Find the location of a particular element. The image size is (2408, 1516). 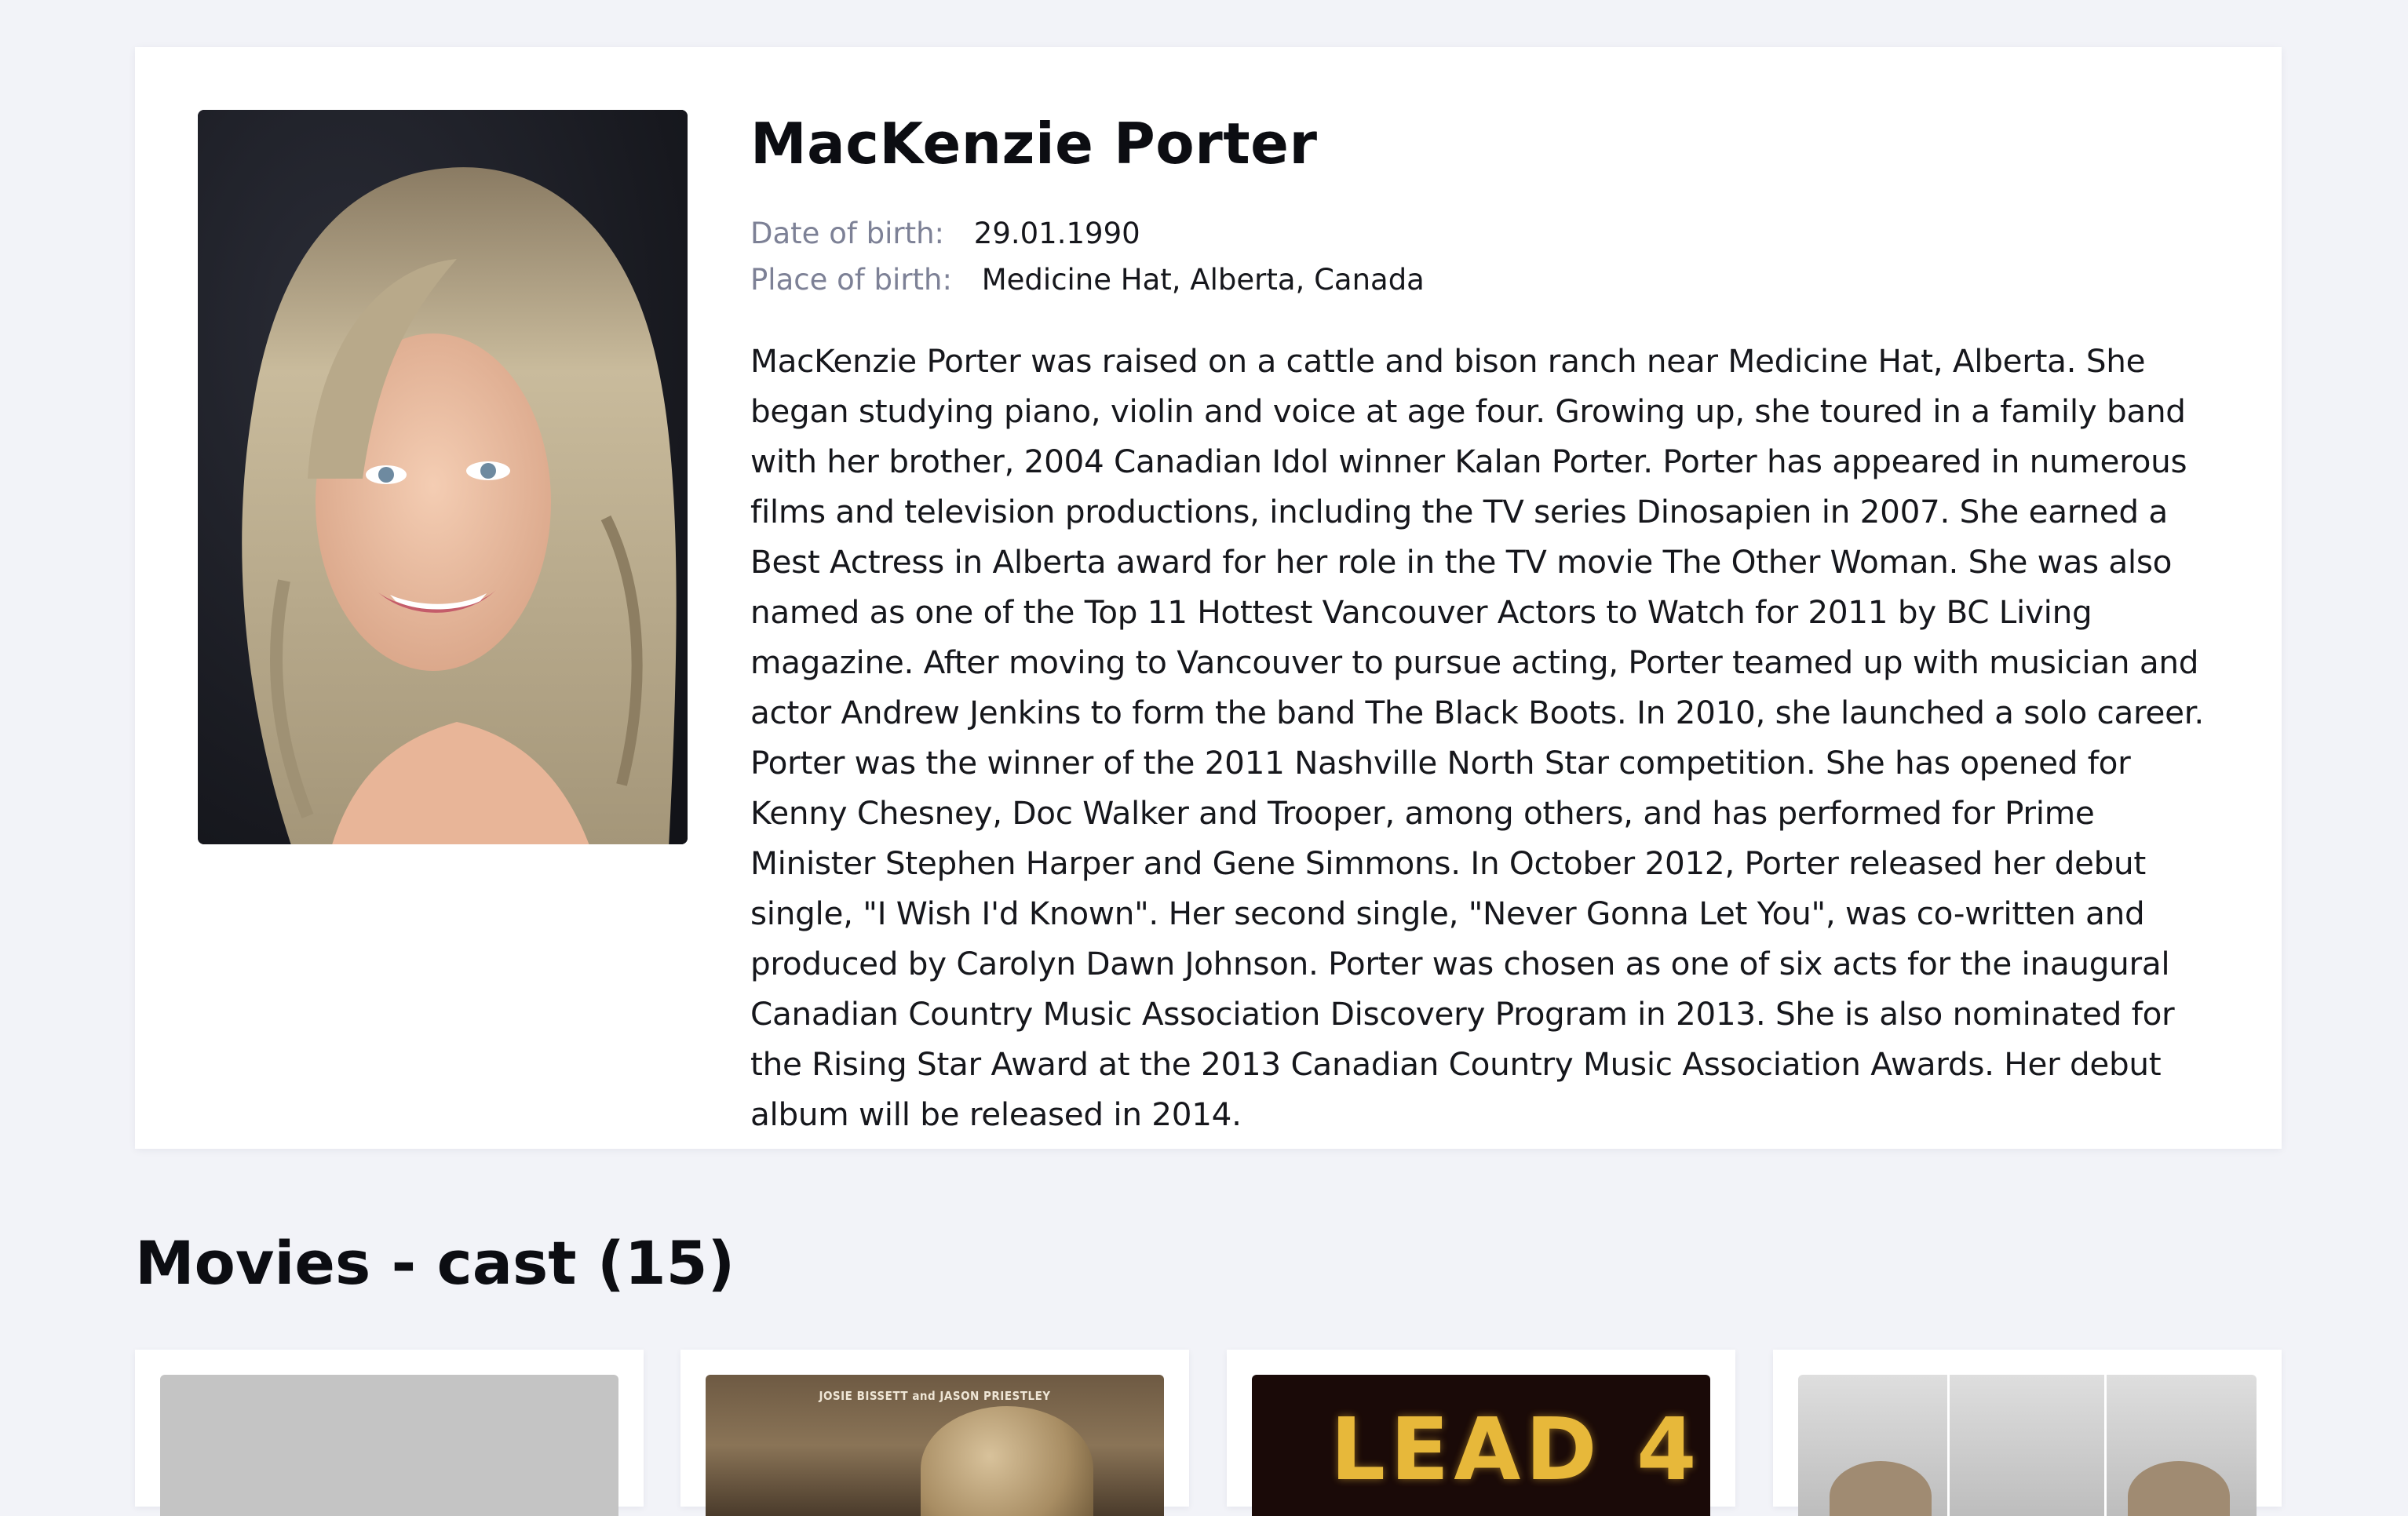

actor-name: MacKenzie Porter is located at coordinates (1034, 144).